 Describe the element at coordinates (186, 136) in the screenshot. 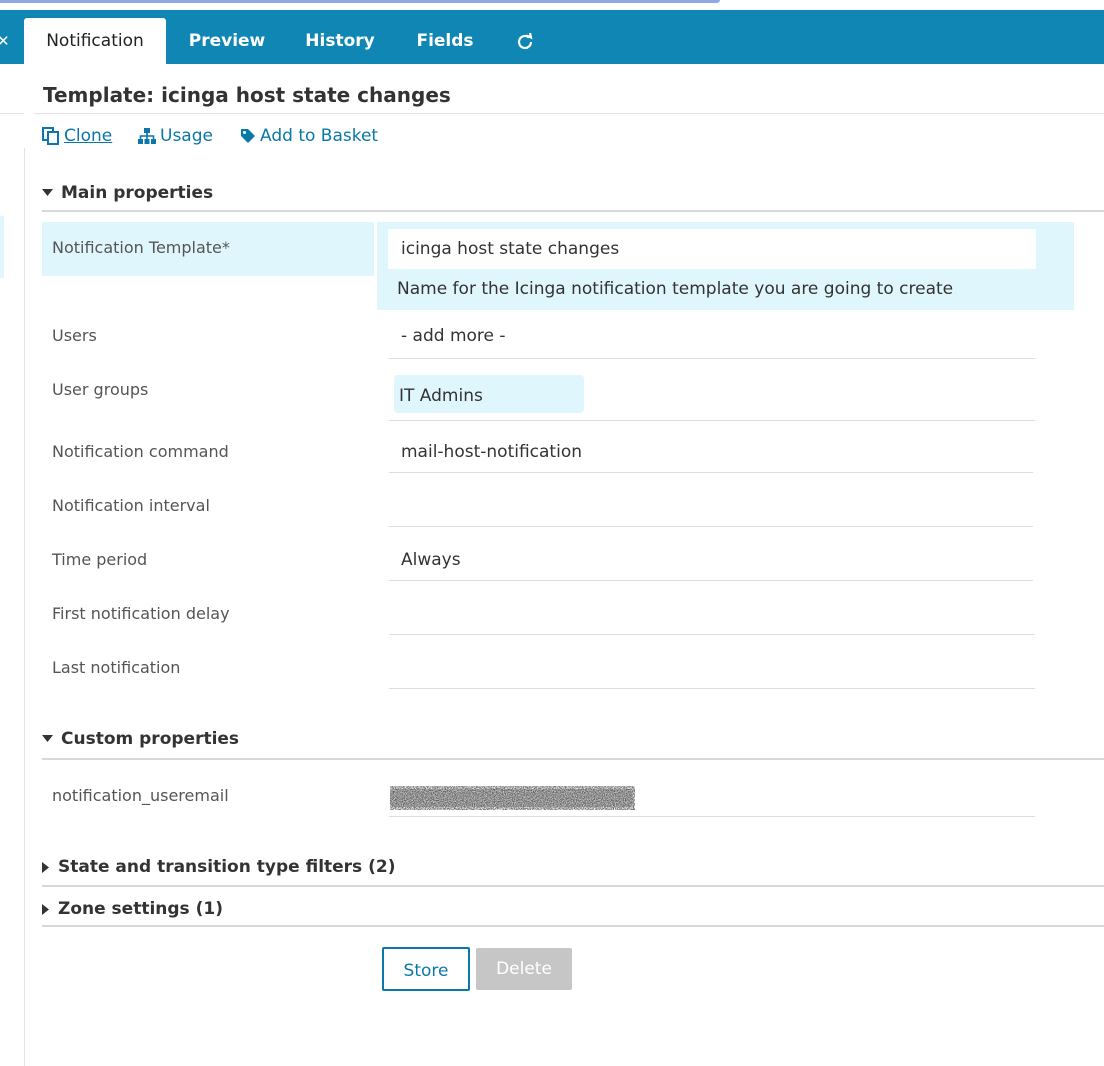

I see `usage-label: Usage` at that location.